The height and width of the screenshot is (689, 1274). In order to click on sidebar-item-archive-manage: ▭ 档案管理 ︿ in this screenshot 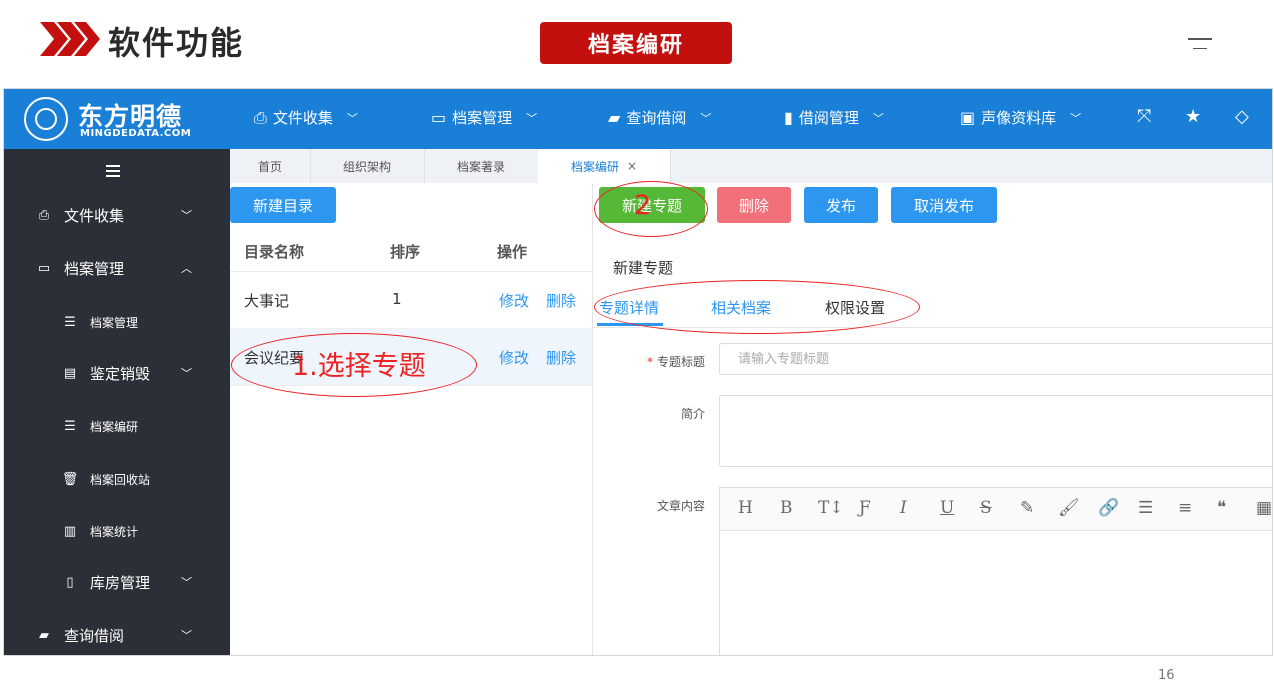, I will do `click(117, 268)`.